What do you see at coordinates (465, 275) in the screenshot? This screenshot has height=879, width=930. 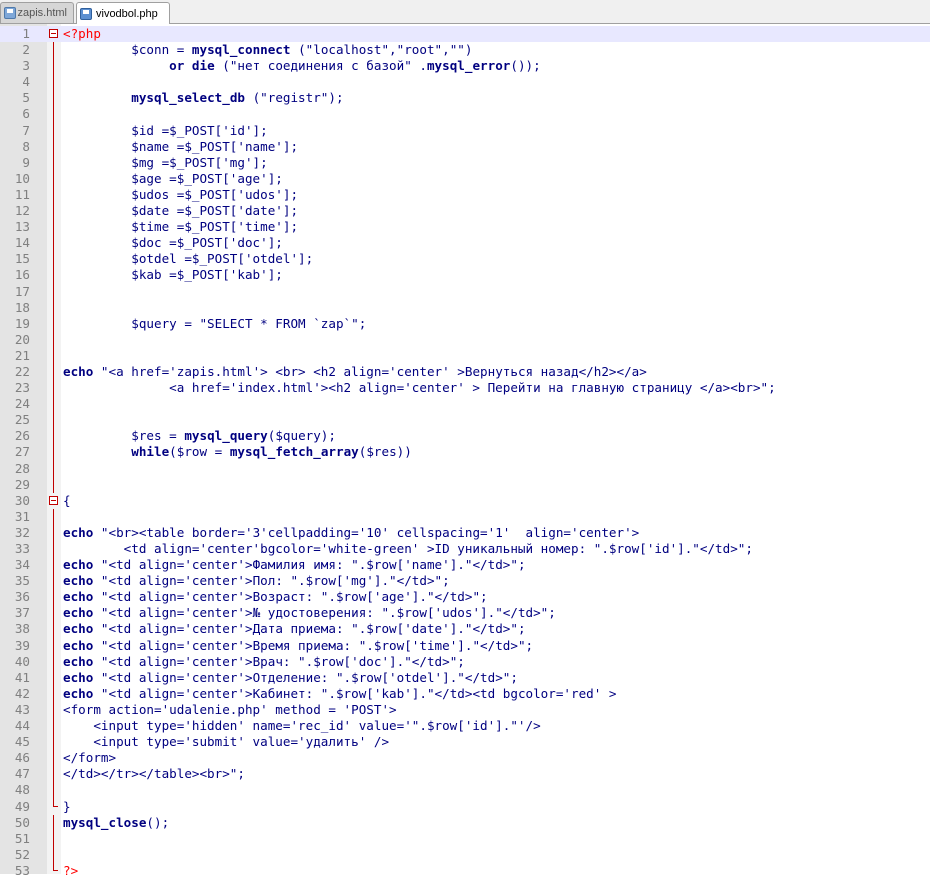 I see `code-line: 16 $kab =$_POST['kab'];` at bounding box center [465, 275].